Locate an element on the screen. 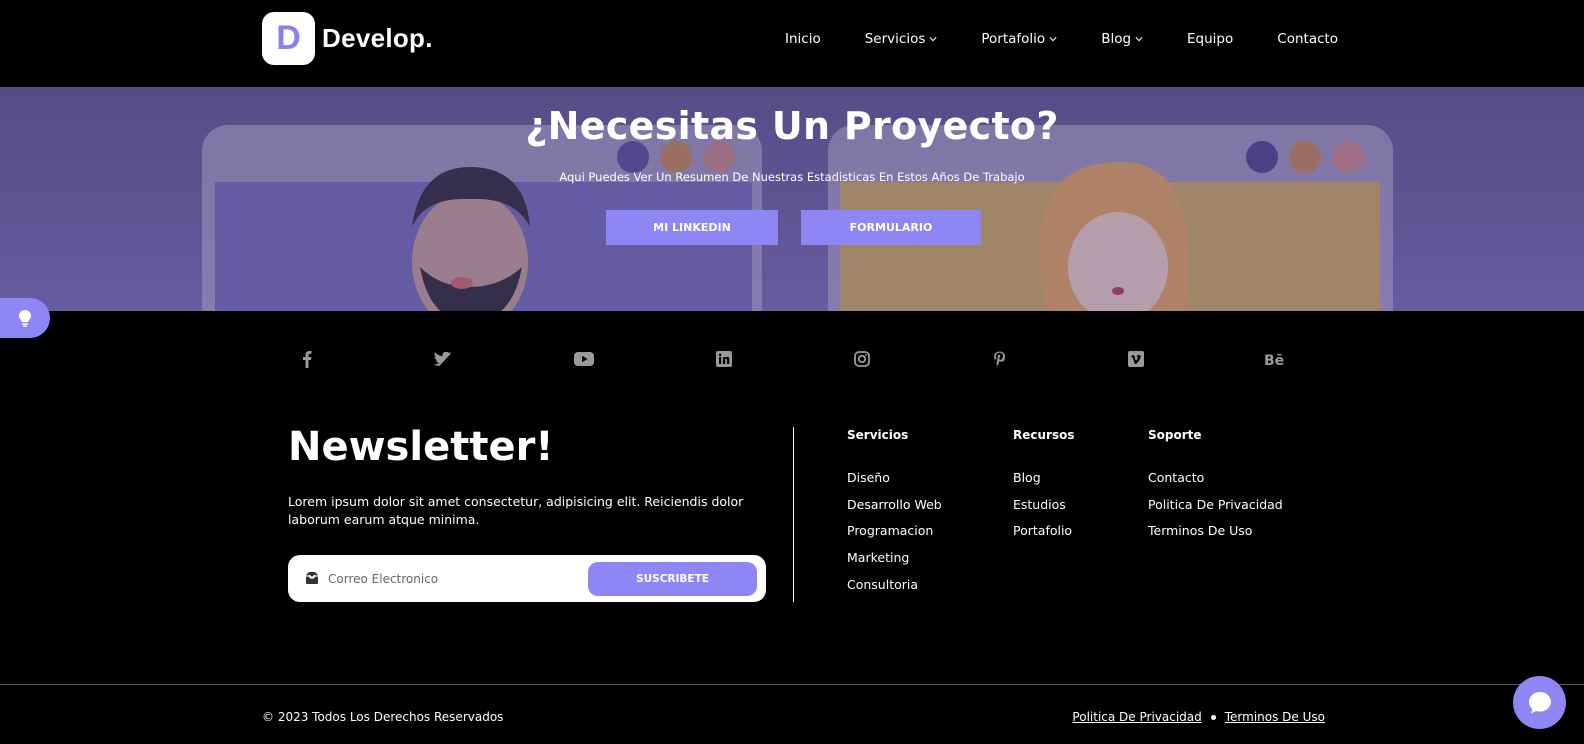  hero-title: ¿Necesitas Un Proyecto? is located at coordinates (792, 126).